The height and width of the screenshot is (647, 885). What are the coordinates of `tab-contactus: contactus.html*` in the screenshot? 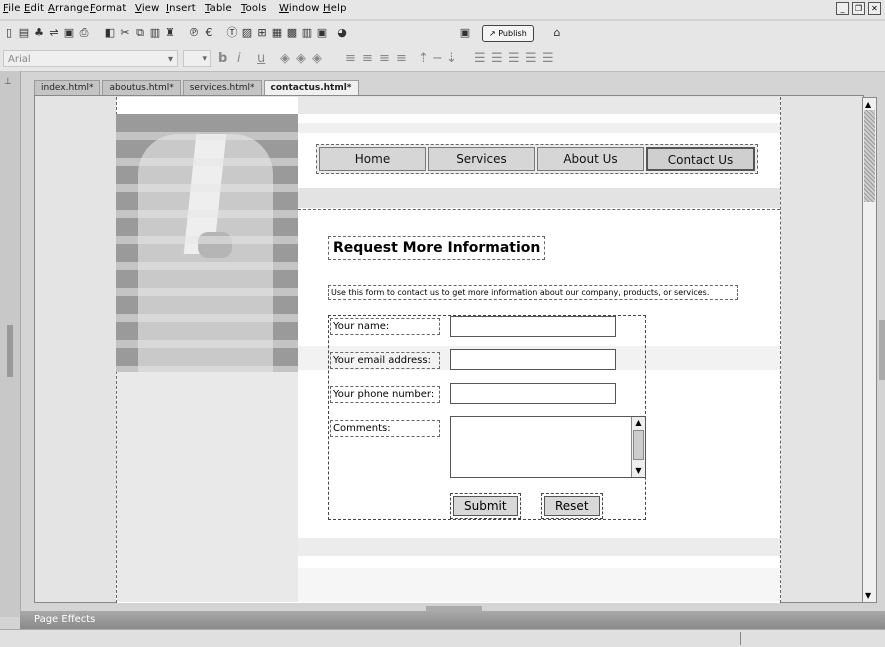 It's located at (311, 87).